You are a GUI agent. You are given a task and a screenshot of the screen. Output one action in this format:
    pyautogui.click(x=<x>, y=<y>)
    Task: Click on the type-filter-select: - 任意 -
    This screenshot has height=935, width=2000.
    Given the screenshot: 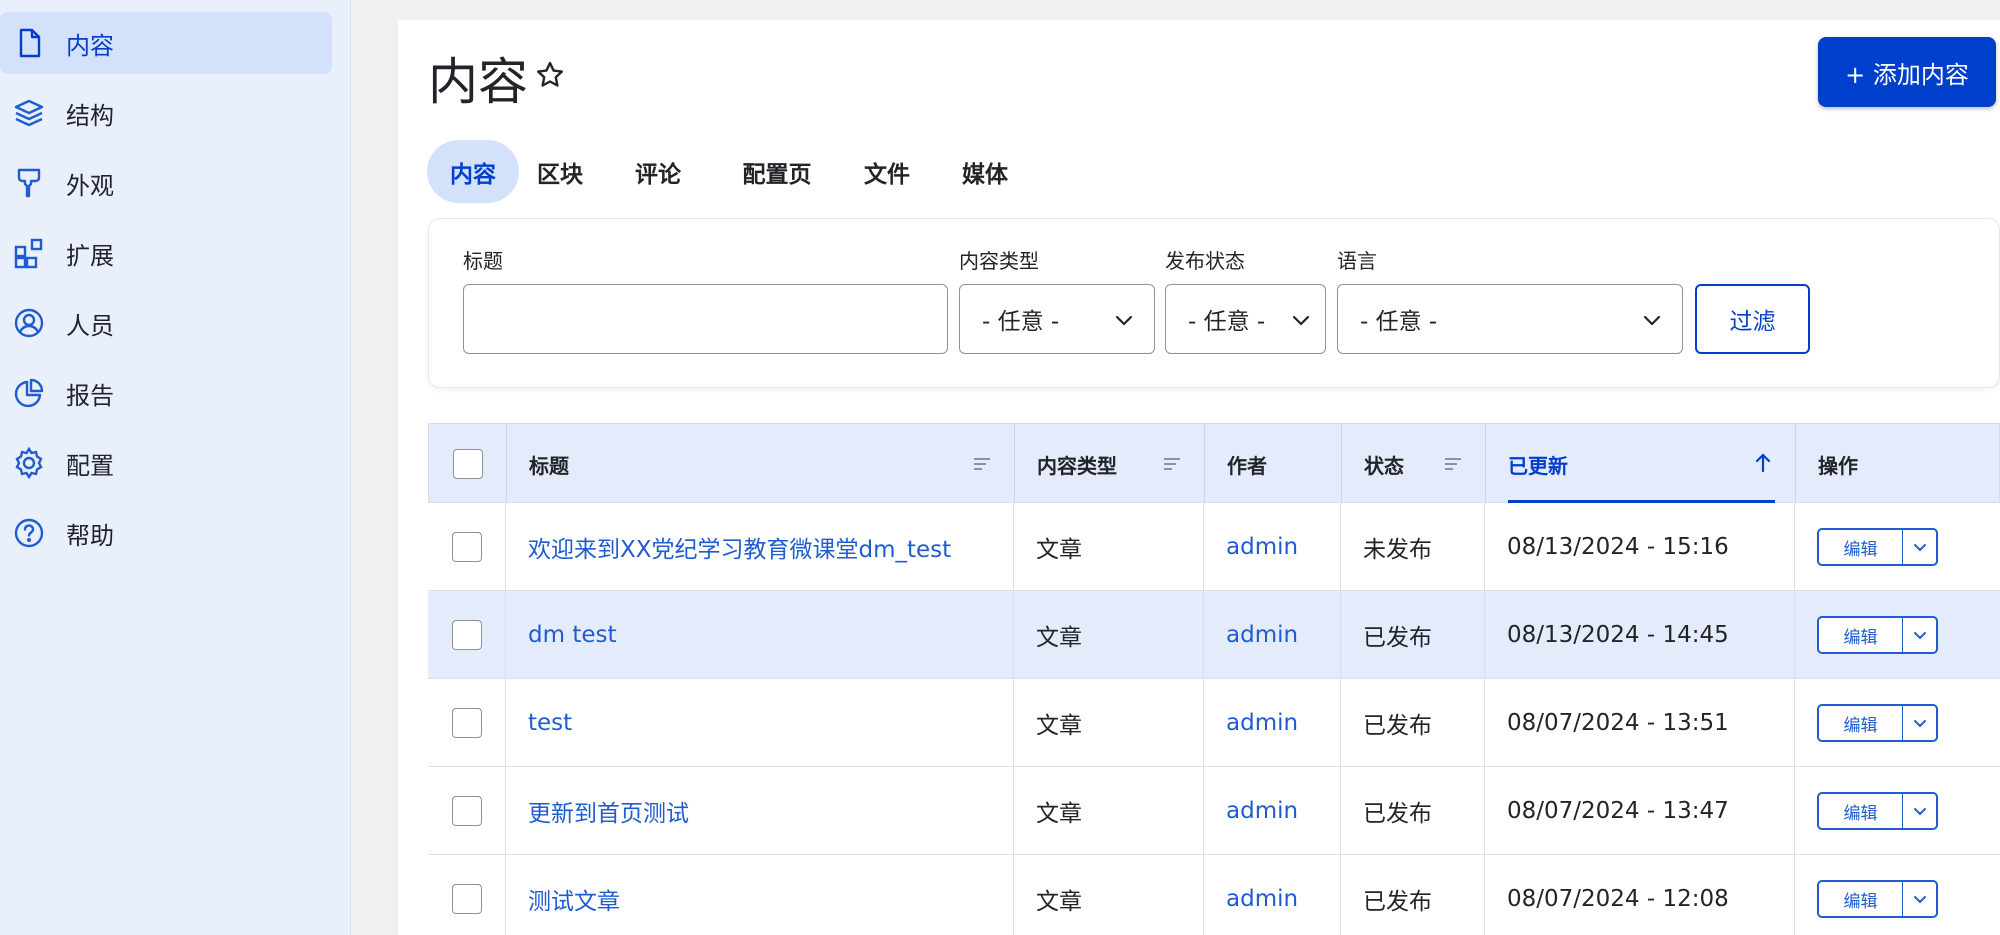 What is the action you would take?
    pyautogui.click(x=1057, y=319)
    